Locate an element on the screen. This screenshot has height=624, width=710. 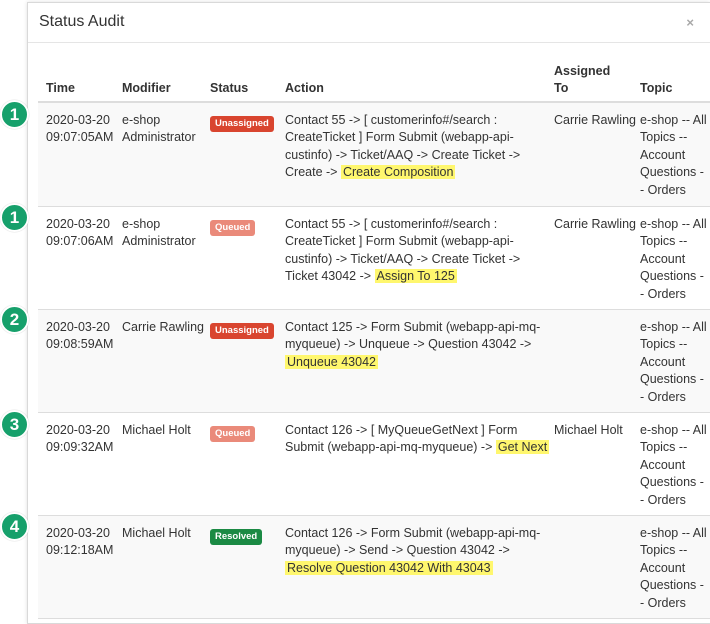
column-header-status: Status is located at coordinates (229, 88).